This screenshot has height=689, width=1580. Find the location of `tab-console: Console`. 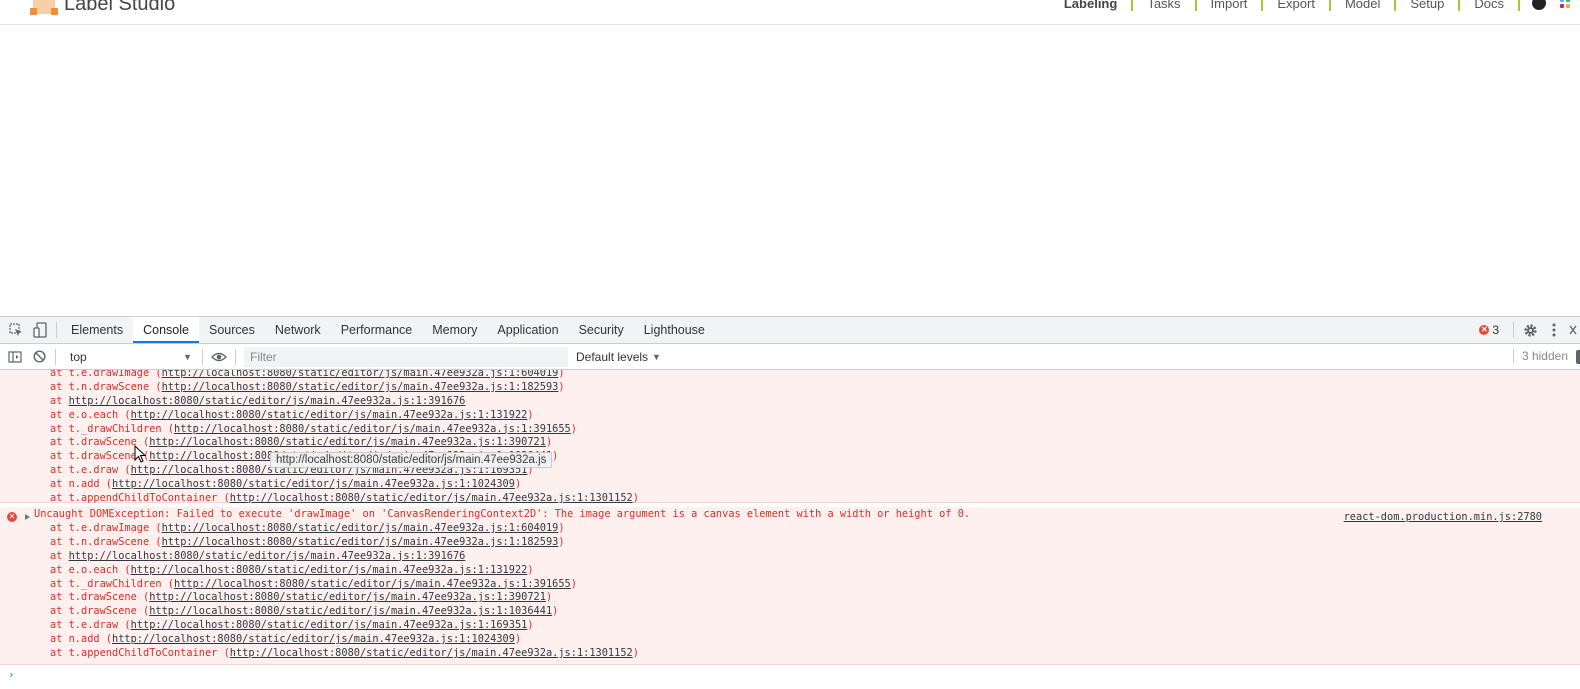

tab-console: Console is located at coordinates (166, 330).